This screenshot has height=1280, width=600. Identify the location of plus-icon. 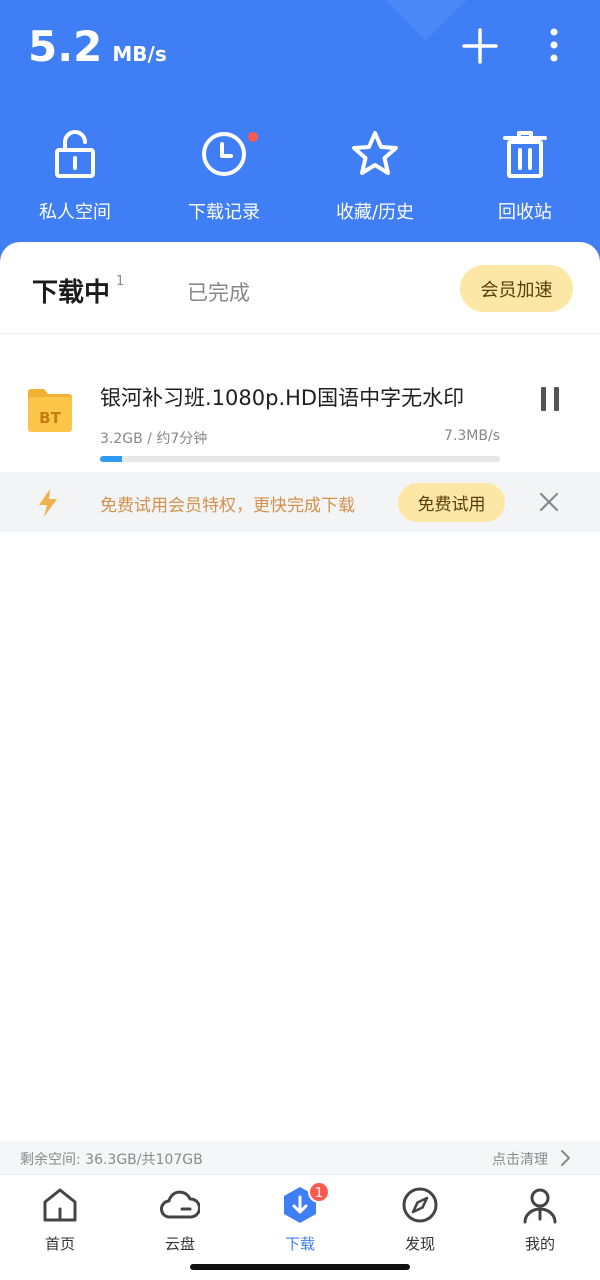
(480, 46).